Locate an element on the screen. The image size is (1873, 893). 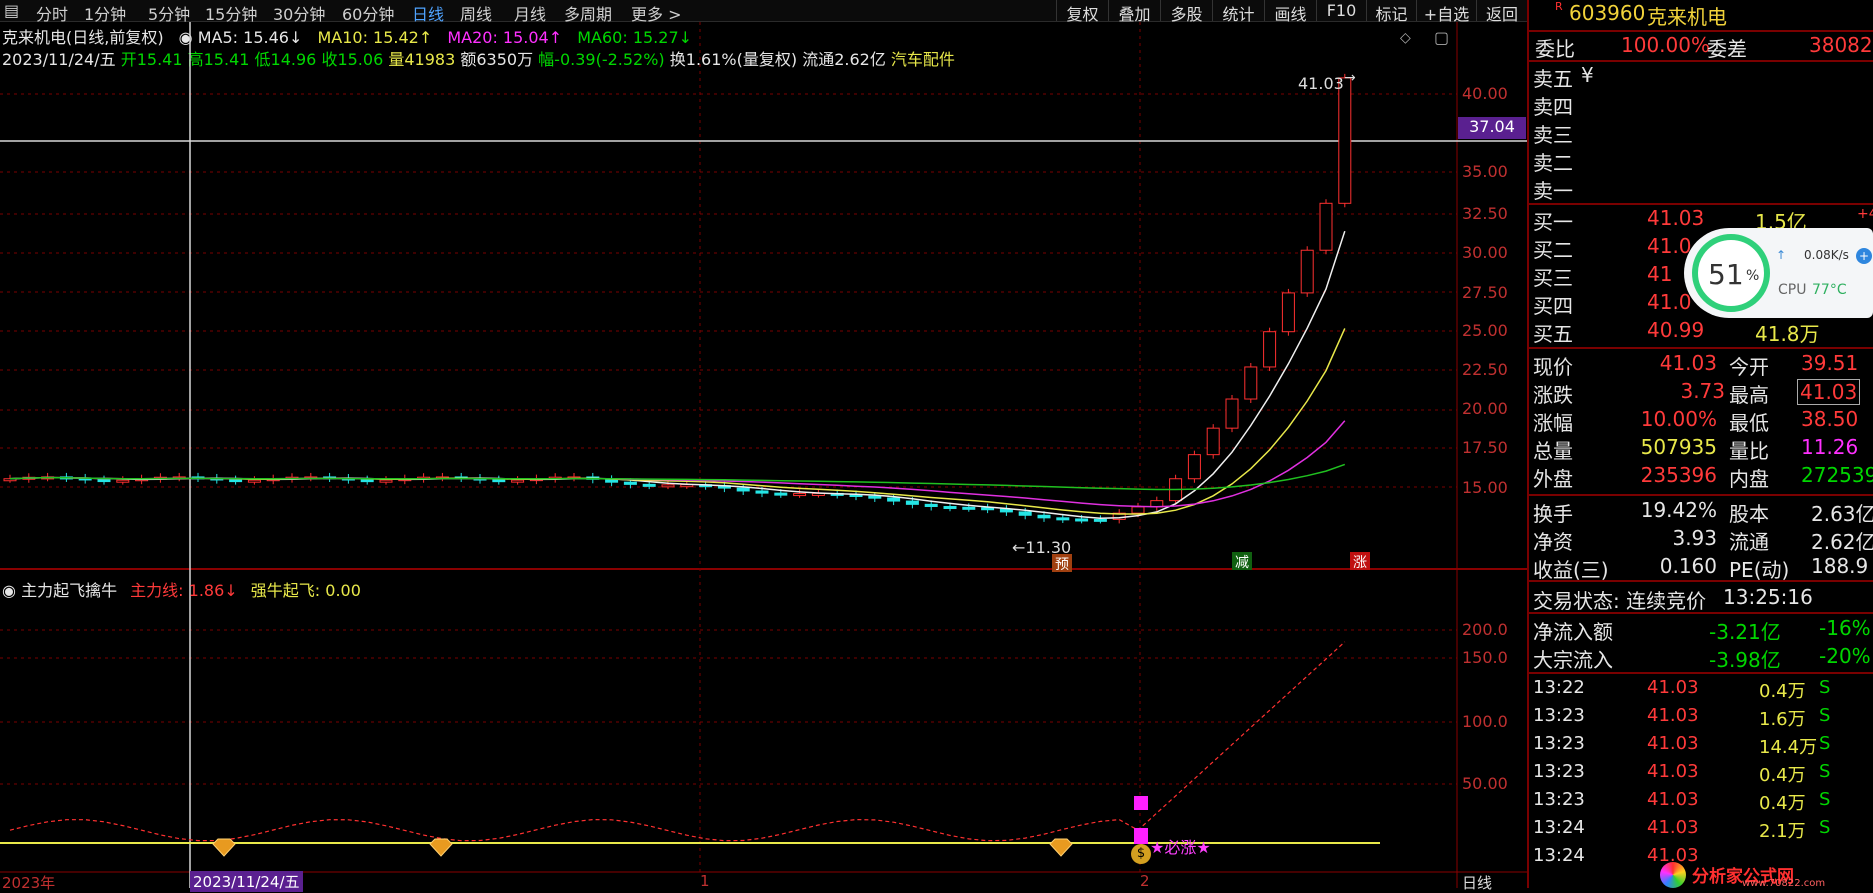
trade-time: 13:25:16 is located at coordinates (1768, 597).